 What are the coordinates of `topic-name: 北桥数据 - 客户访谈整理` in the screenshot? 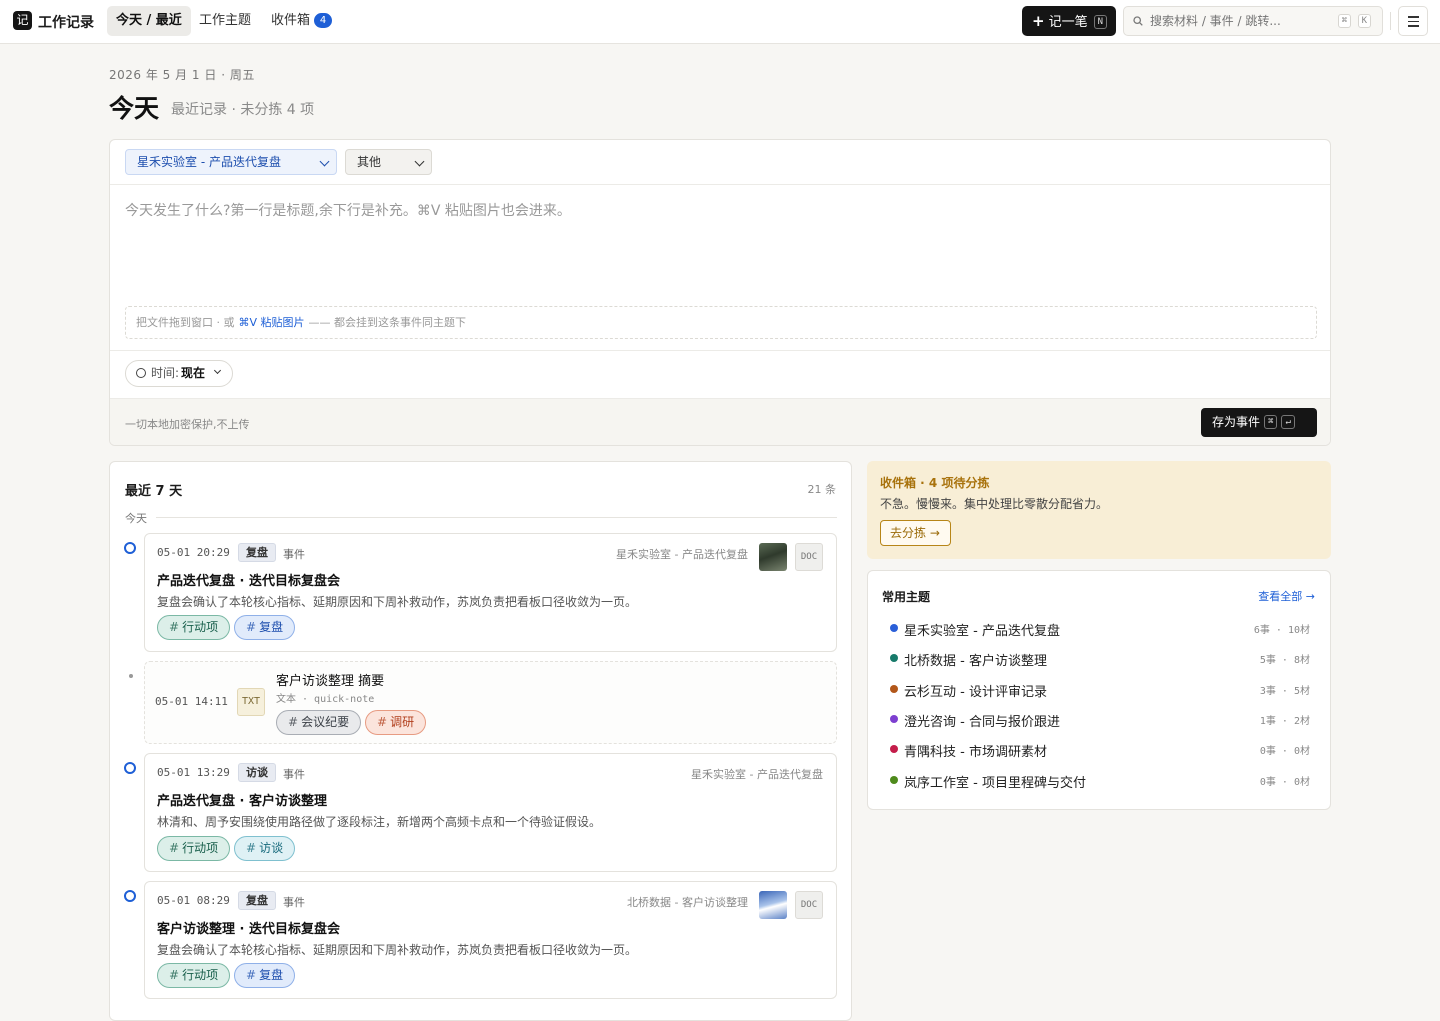 It's located at (975, 661).